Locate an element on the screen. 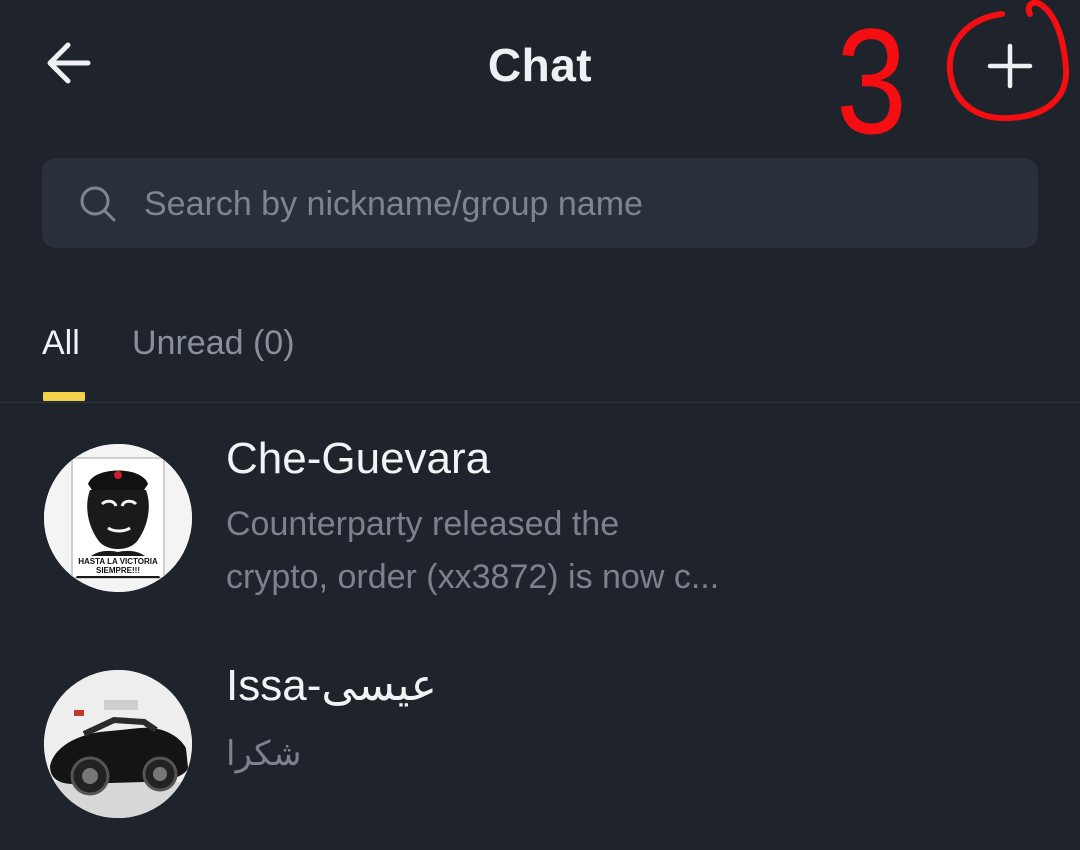 The height and width of the screenshot is (850, 1080). avatar-image: HASTA LA VICTORIA SIEMPRE!!! is located at coordinates (118, 518).